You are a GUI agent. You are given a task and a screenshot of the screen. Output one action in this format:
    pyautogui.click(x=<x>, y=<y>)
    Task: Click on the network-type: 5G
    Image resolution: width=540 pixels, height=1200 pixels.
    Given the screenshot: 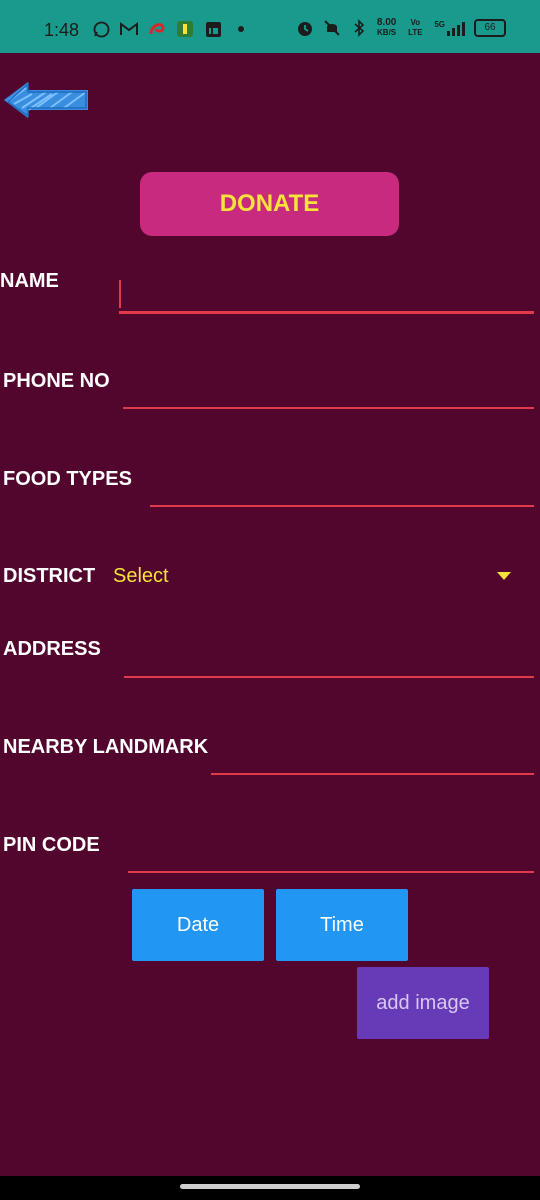 What is the action you would take?
    pyautogui.click(x=439, y=24)
    